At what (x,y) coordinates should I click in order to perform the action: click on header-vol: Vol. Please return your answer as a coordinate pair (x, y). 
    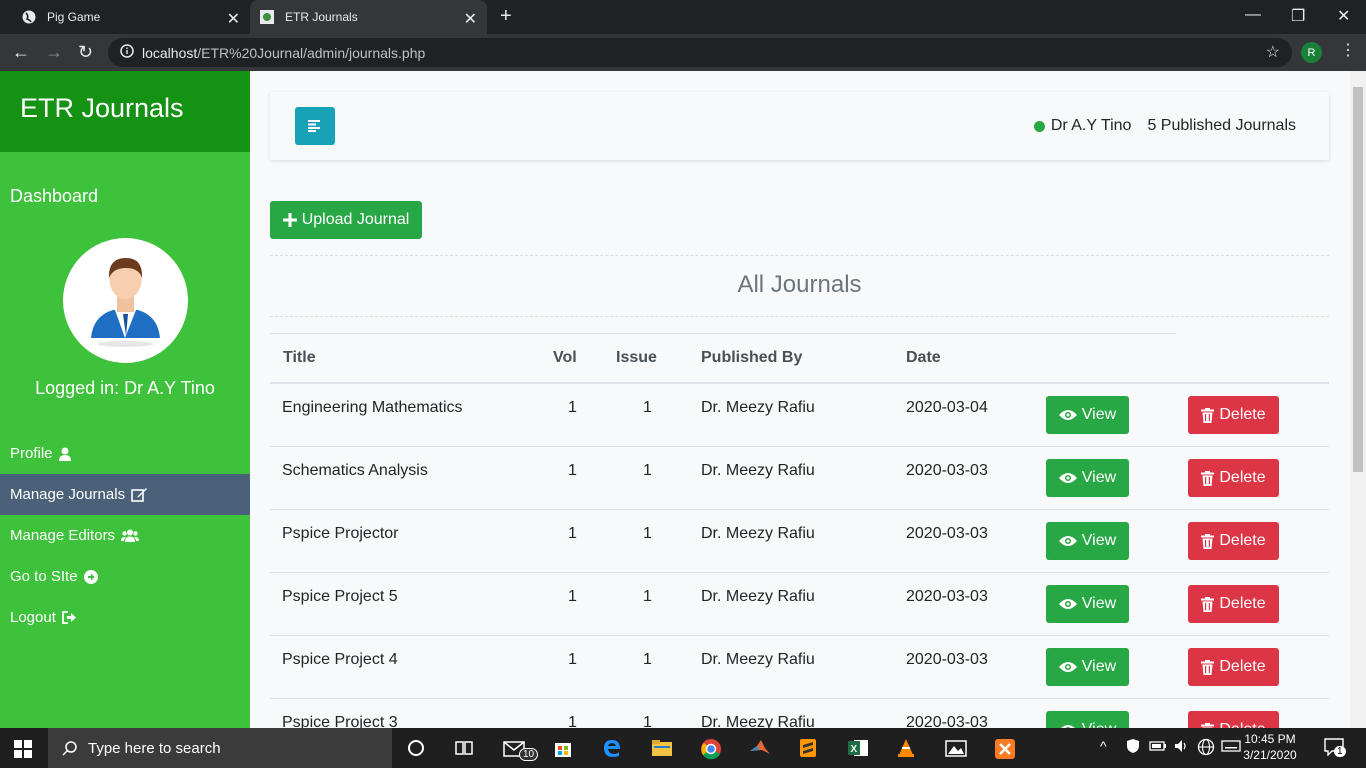
    Looking at the image, I should click on (565, 357).